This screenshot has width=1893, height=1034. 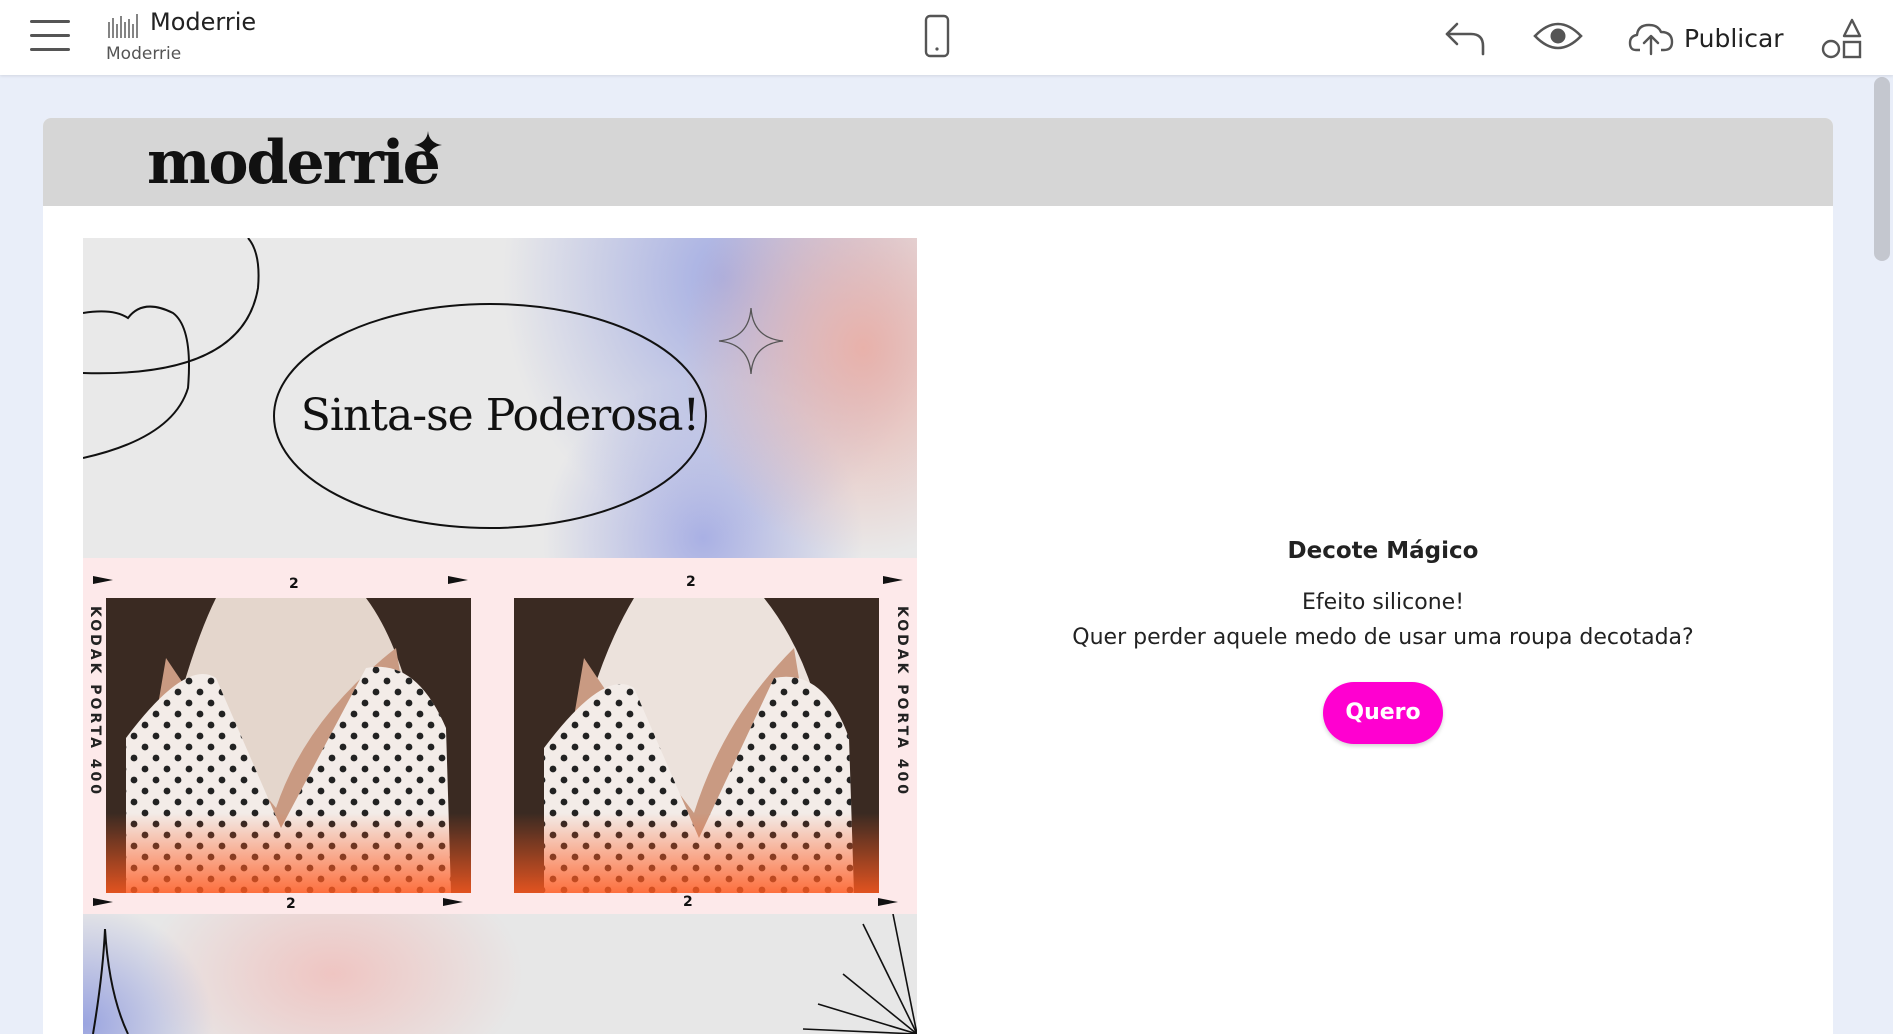 I want to click on hero-footer-band, so click(x=500, y=974).